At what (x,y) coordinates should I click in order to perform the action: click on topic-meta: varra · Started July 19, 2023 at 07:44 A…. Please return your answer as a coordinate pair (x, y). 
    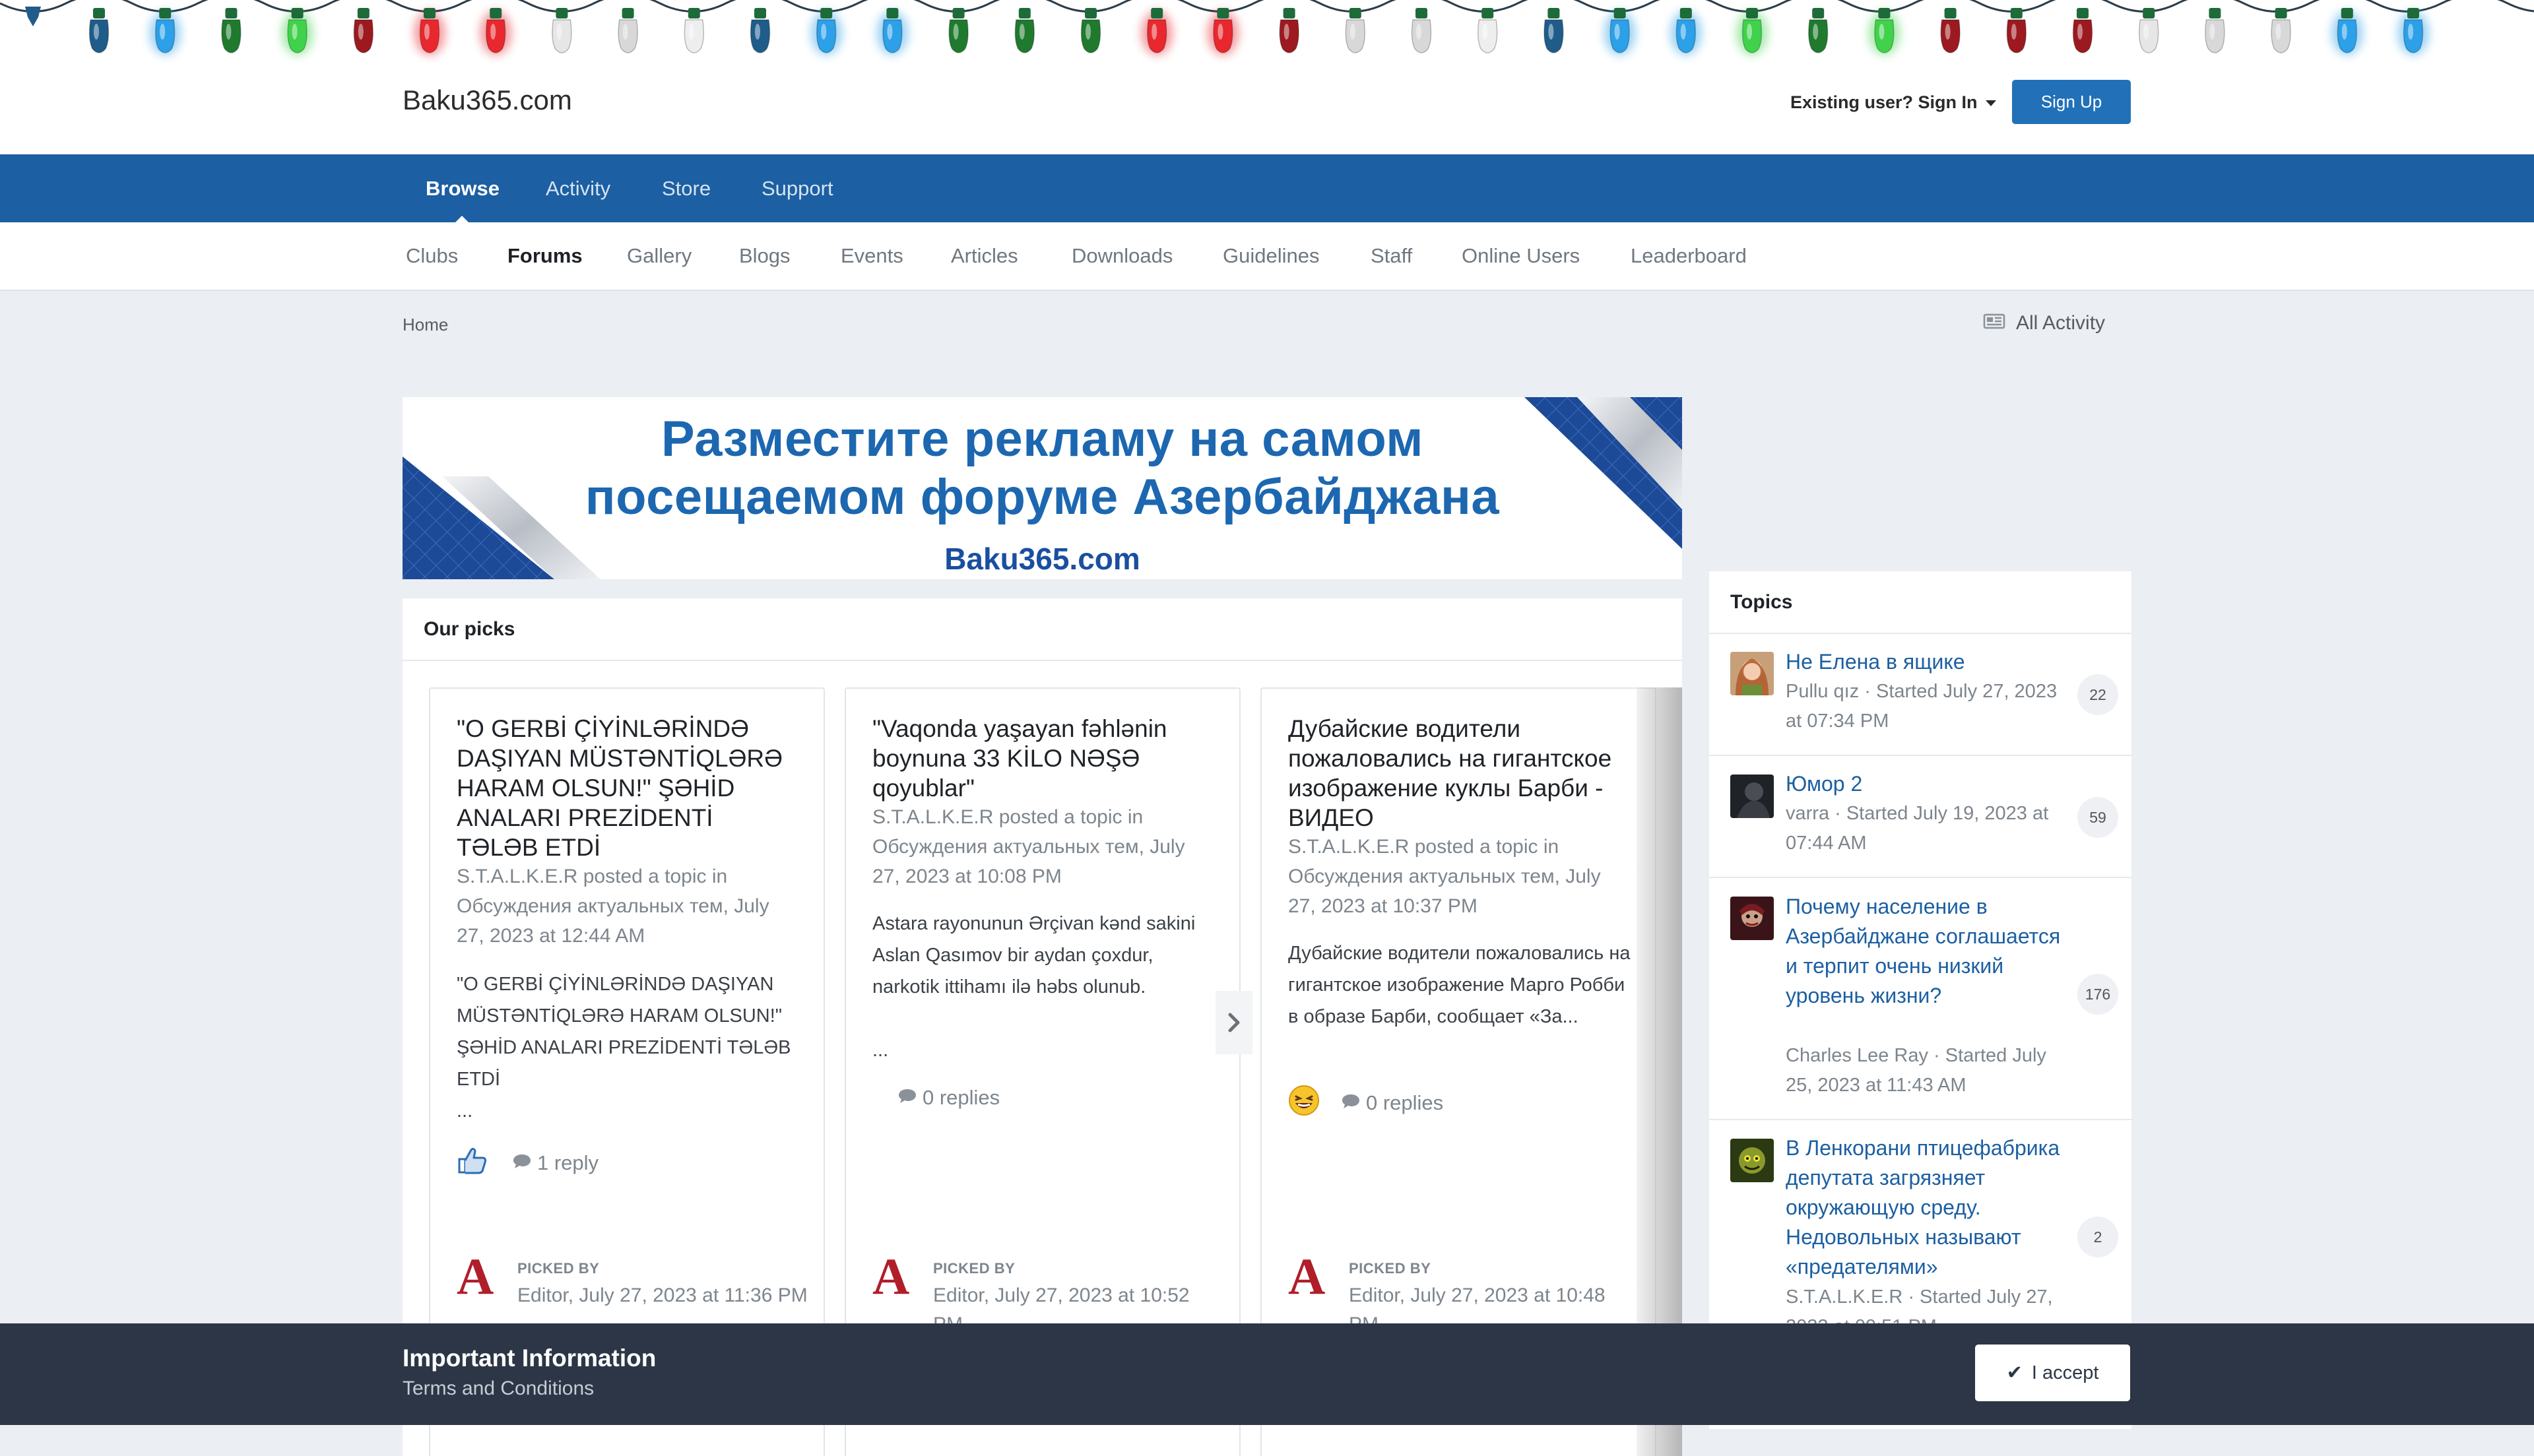
    Looking at the image, I should click on (1917, 828).